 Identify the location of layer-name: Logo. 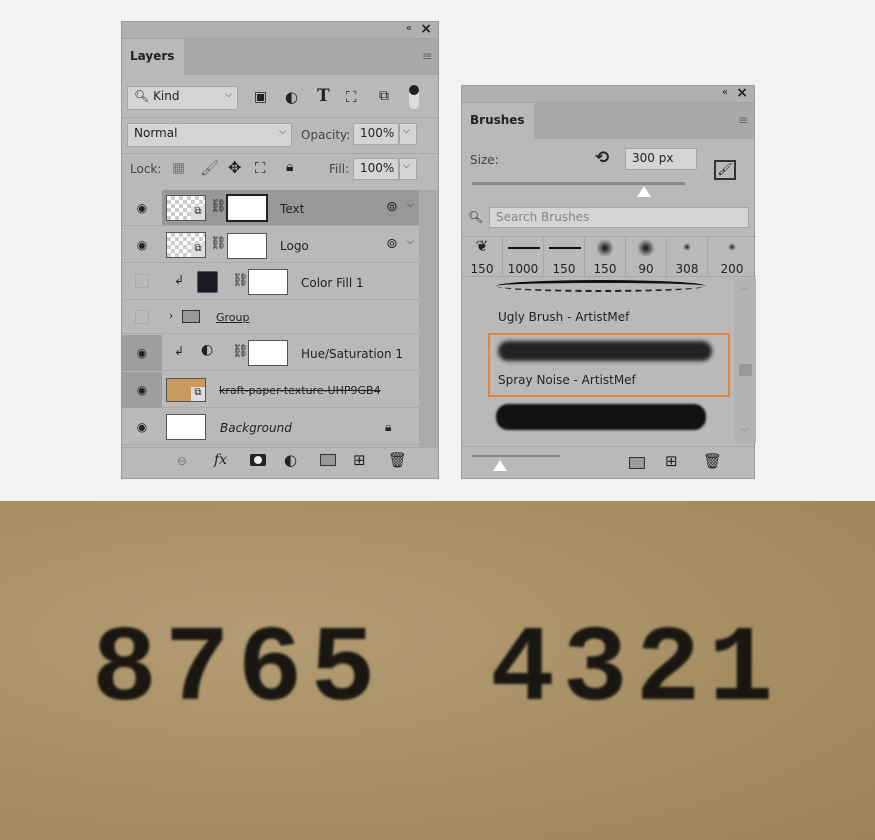
(294, 246).